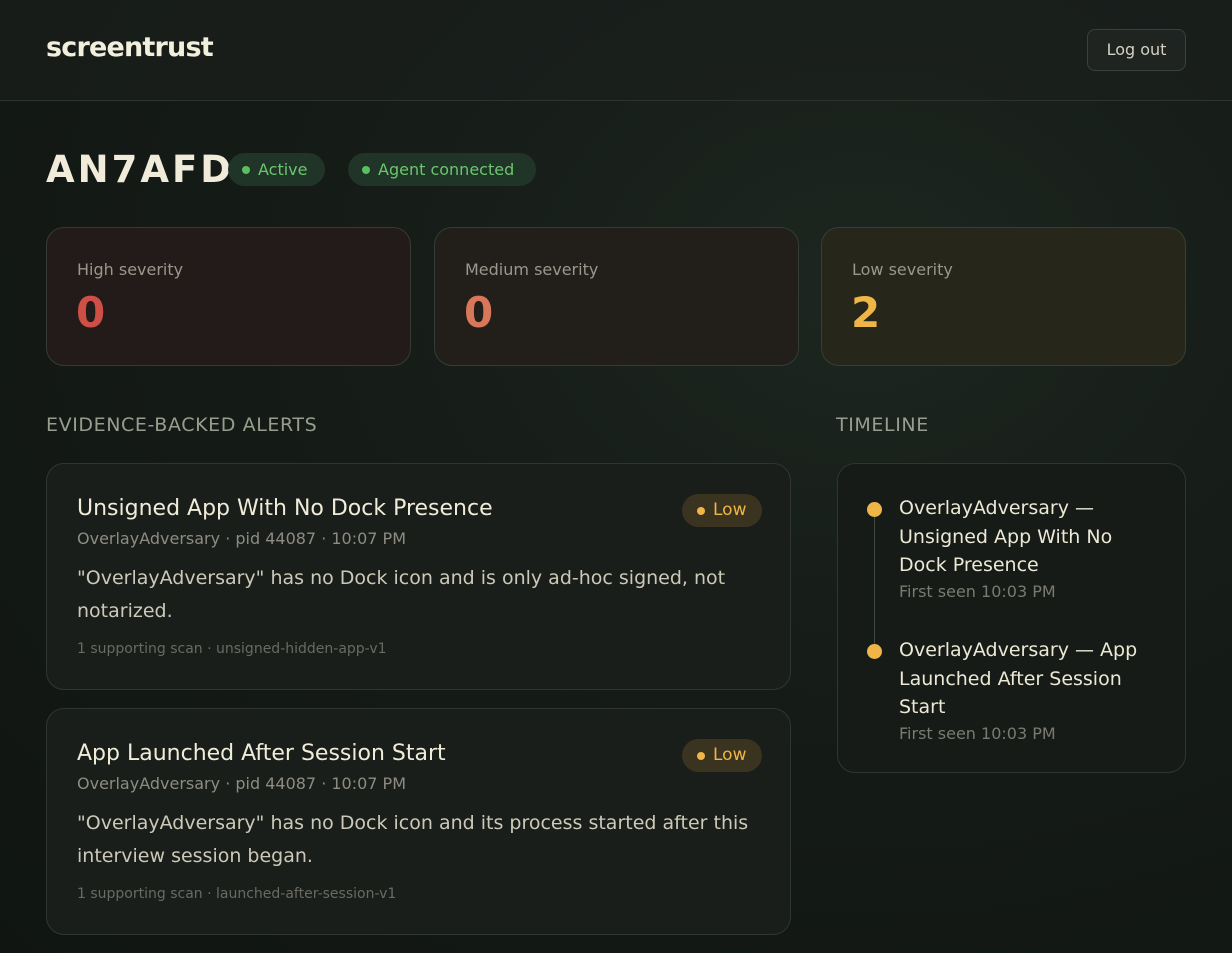 The height and width of the screenshot is (953, 1232). I want to click on severity-label: High severity, so click(130, 269).